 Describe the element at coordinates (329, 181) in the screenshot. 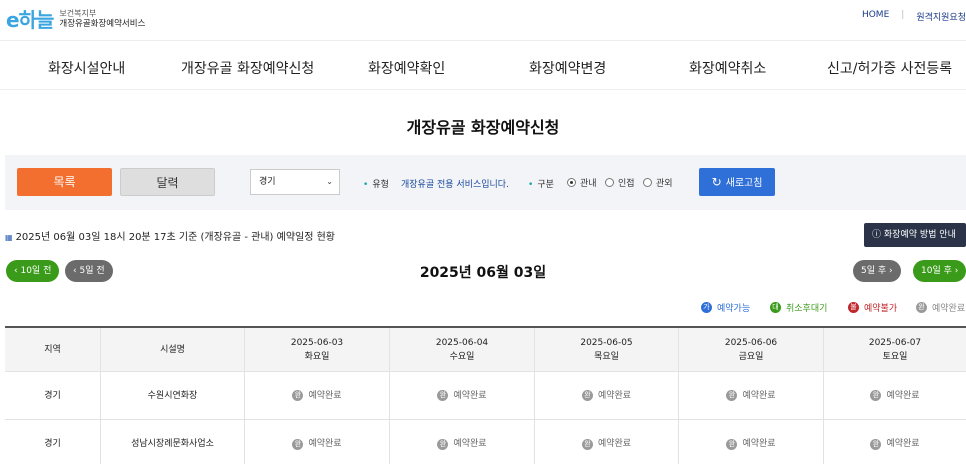

I see `chevron-down-icon: ⌄` at that location.